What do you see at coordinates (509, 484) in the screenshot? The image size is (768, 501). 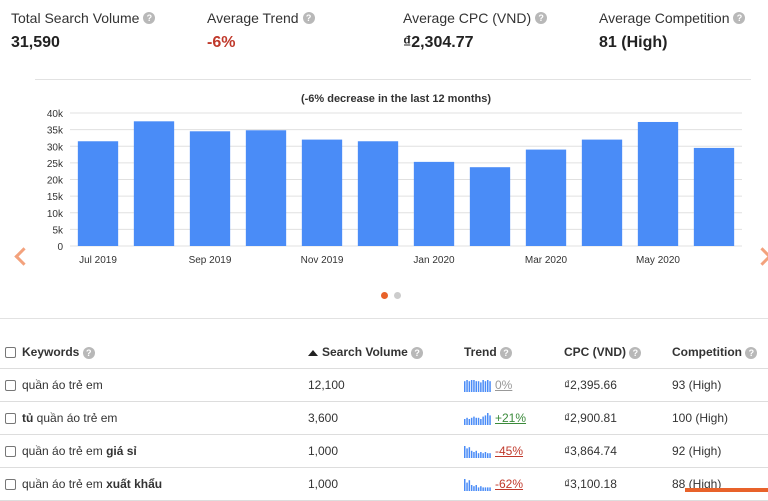 I see `trend-percent: -62%` at bounding box center [509, 484].